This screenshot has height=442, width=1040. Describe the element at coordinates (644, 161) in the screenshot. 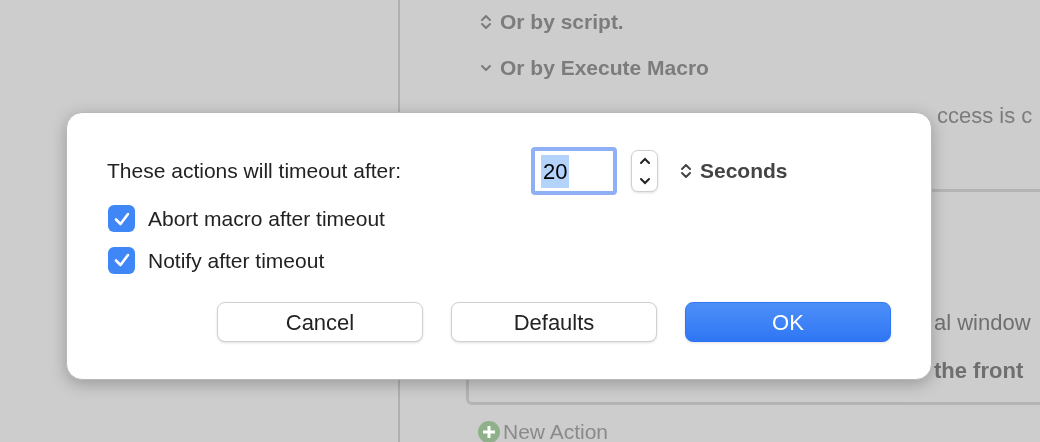

I see `chevron-up-icon` at that location.